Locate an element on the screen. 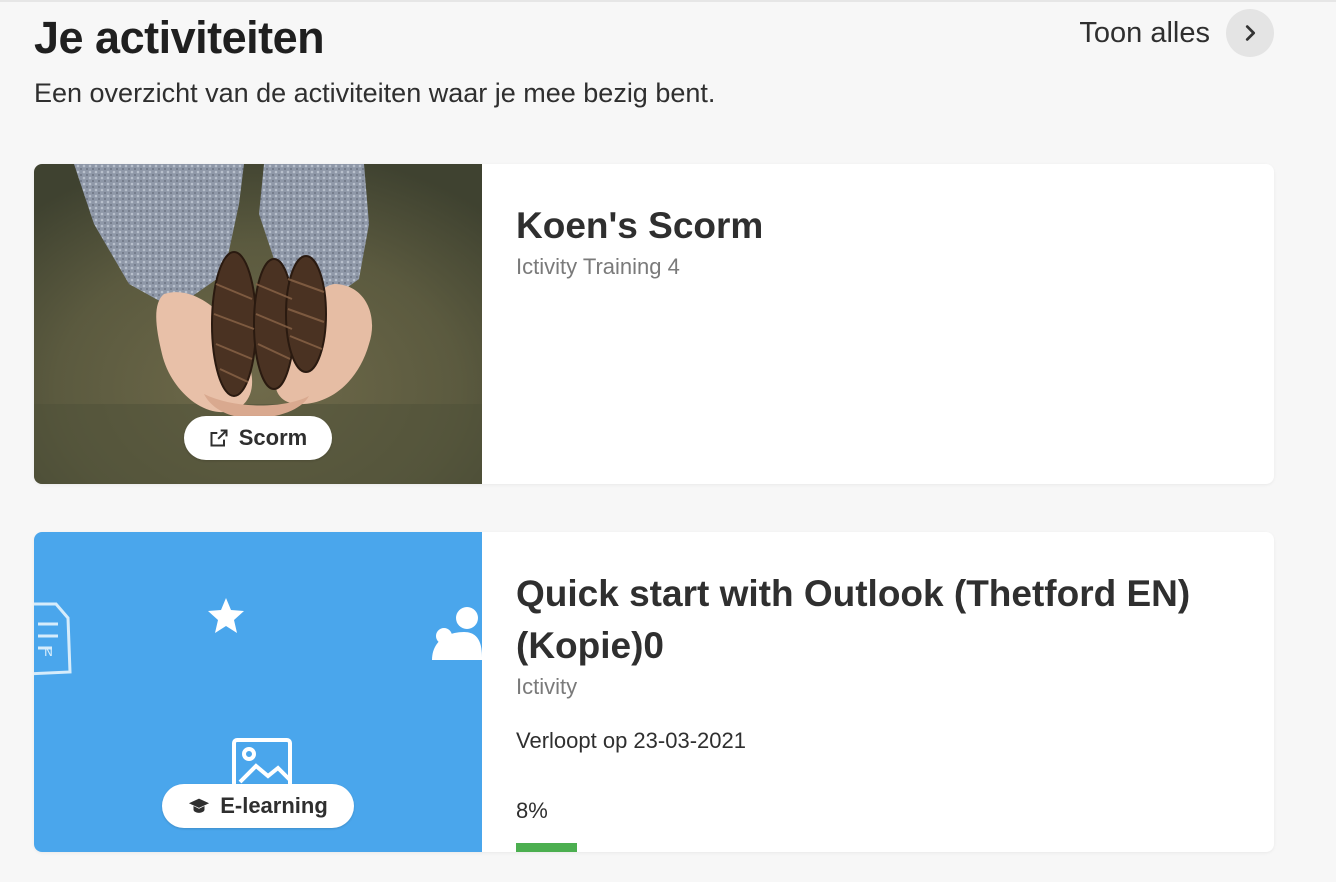  activity-type-badge: E-learning is located at coordinates (258, 806).